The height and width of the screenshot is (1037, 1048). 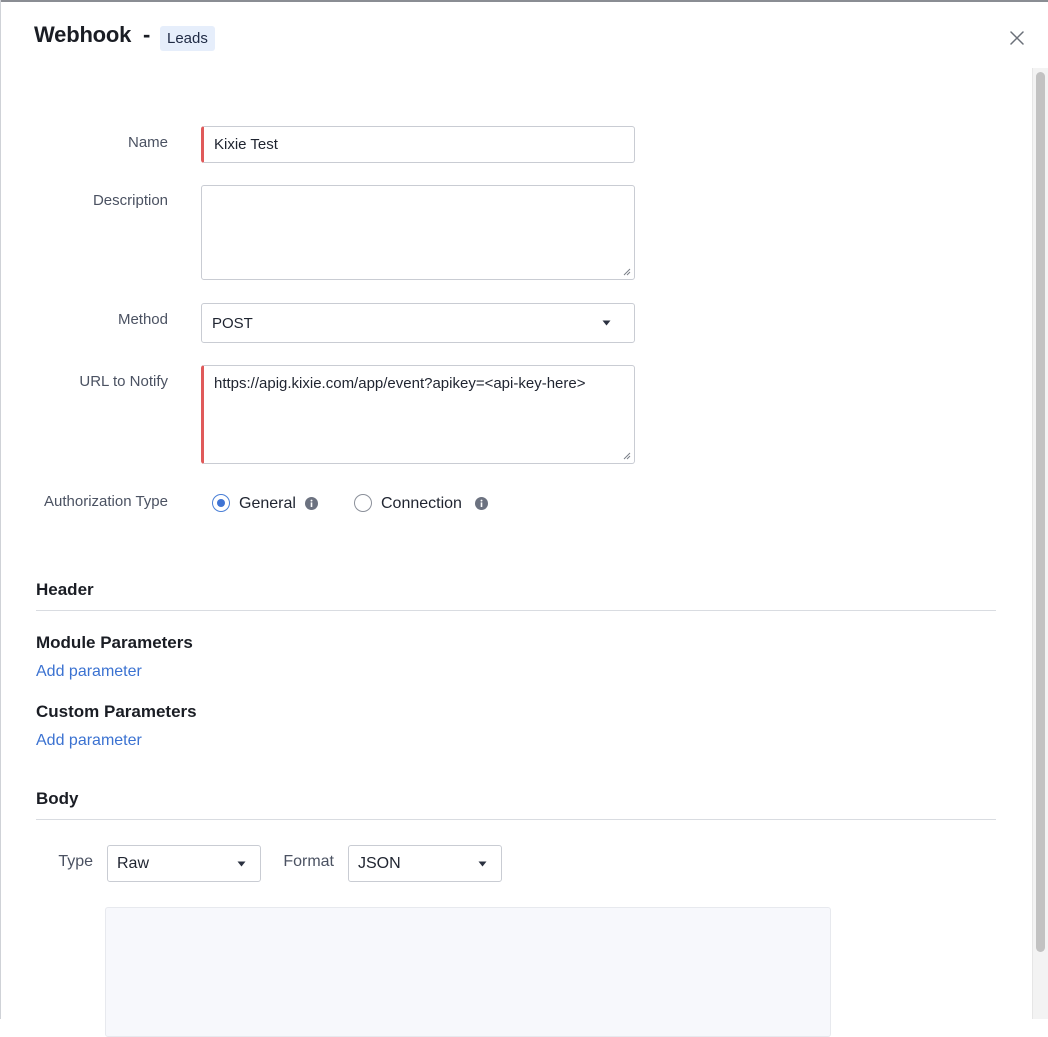 I want to click on method-value: POST, so click(x=232, y=323).